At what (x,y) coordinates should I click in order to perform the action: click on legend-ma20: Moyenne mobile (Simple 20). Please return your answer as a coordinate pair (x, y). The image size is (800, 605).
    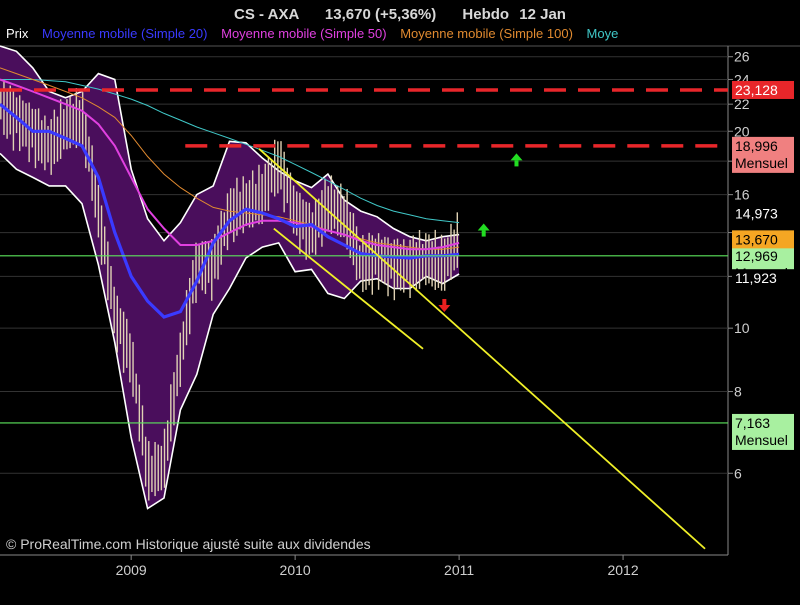
    Looking at the image, I should click on (124, 33).